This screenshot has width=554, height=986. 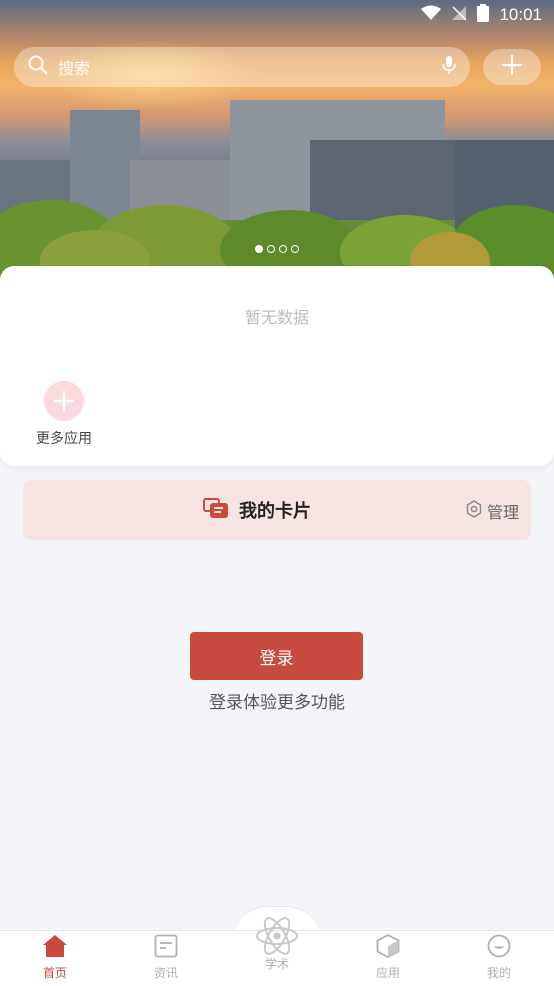 I want to click on my-cards-label: 我的卡片, so click(x=275, y=511).